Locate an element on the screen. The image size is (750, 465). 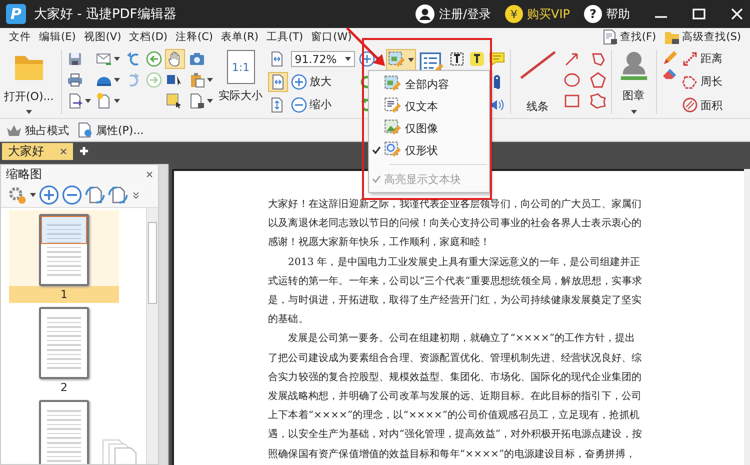
app-logo: P is located at coordinates (16, 14).